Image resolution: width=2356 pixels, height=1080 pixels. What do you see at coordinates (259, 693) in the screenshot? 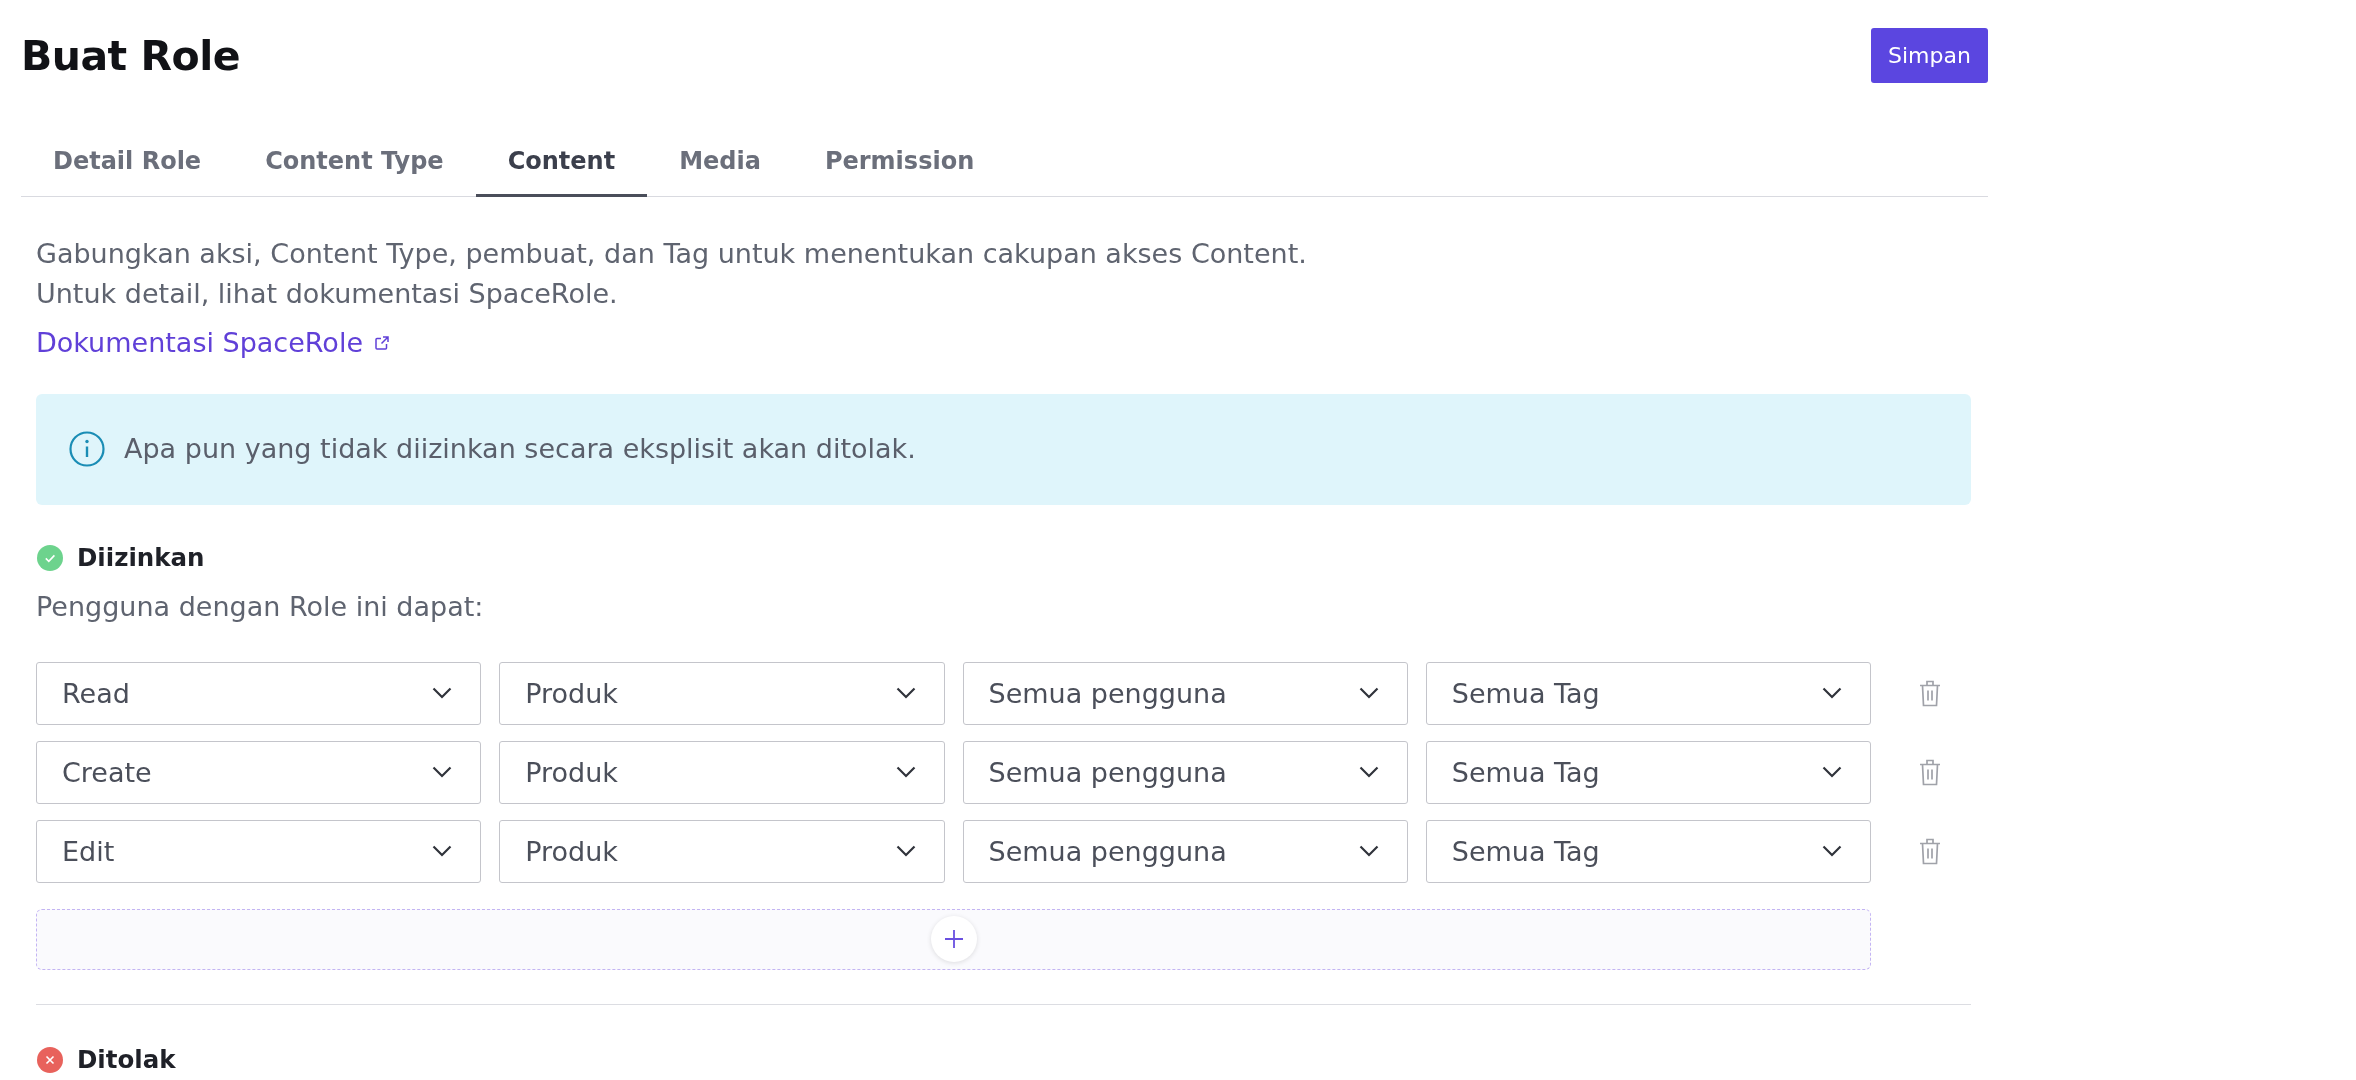
I see `dropdown-field: Read` at bounding box center [259, 693].